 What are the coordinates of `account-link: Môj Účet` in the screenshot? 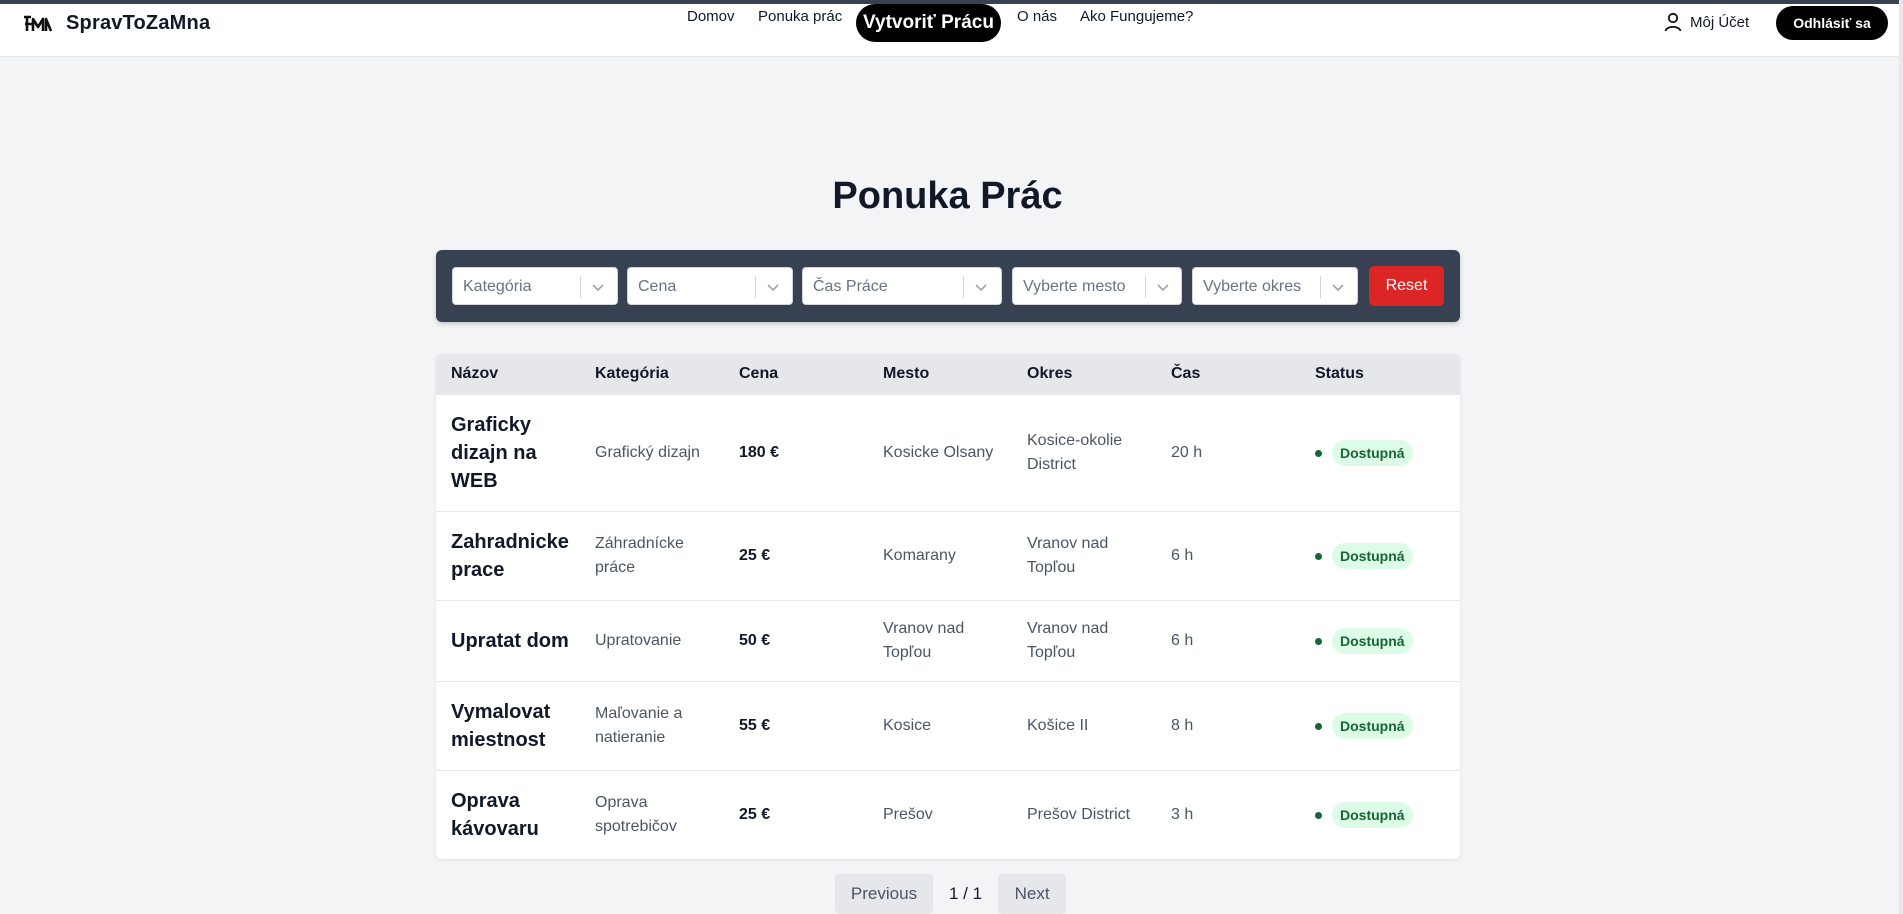 It's located at (1706, 22).